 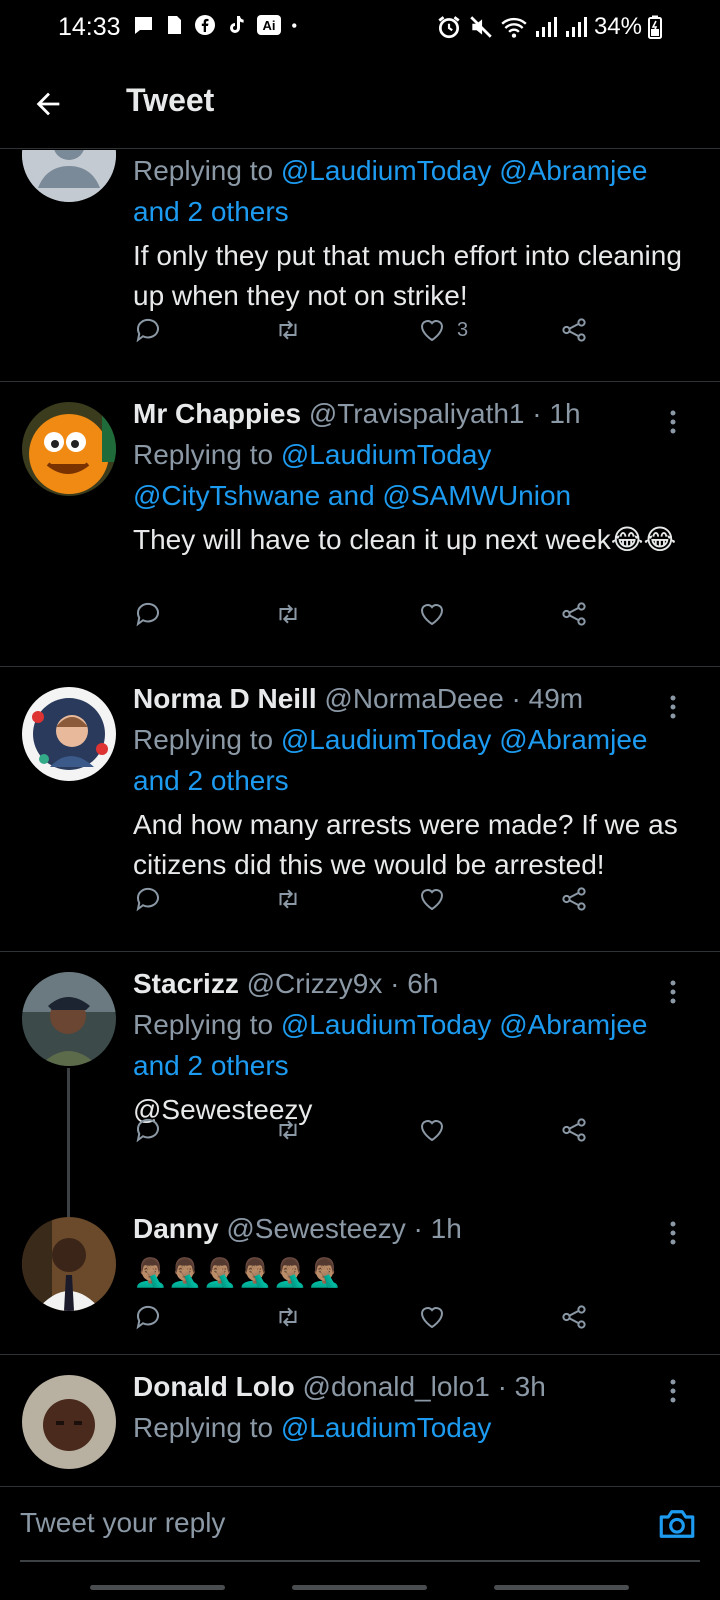 What do you see at coordinates (442, 330) in the screenshot?
I see `like-button: 3` at bounding box center [442, 330].